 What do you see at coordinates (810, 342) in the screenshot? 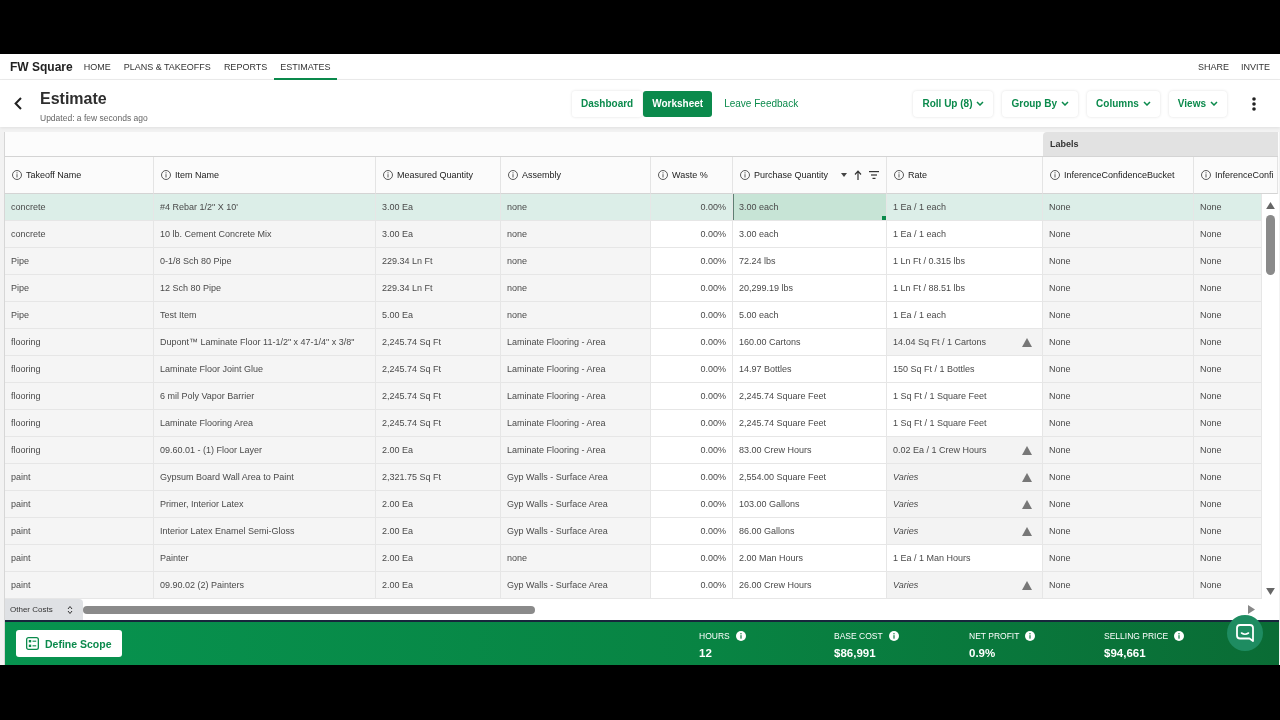
I see `table-cell: 160.00 Cartons` at bounding box center [810, 342].